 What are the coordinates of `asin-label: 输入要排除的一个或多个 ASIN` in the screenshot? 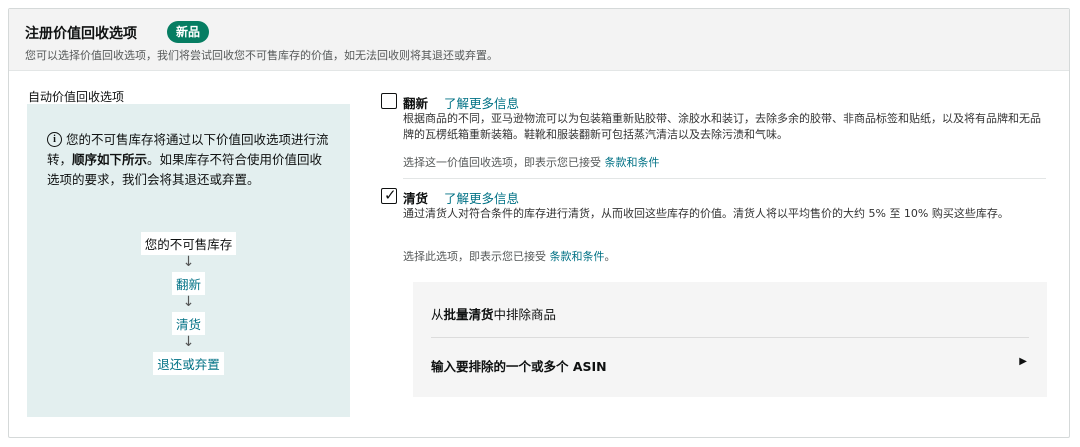 It's located at (519, 366).